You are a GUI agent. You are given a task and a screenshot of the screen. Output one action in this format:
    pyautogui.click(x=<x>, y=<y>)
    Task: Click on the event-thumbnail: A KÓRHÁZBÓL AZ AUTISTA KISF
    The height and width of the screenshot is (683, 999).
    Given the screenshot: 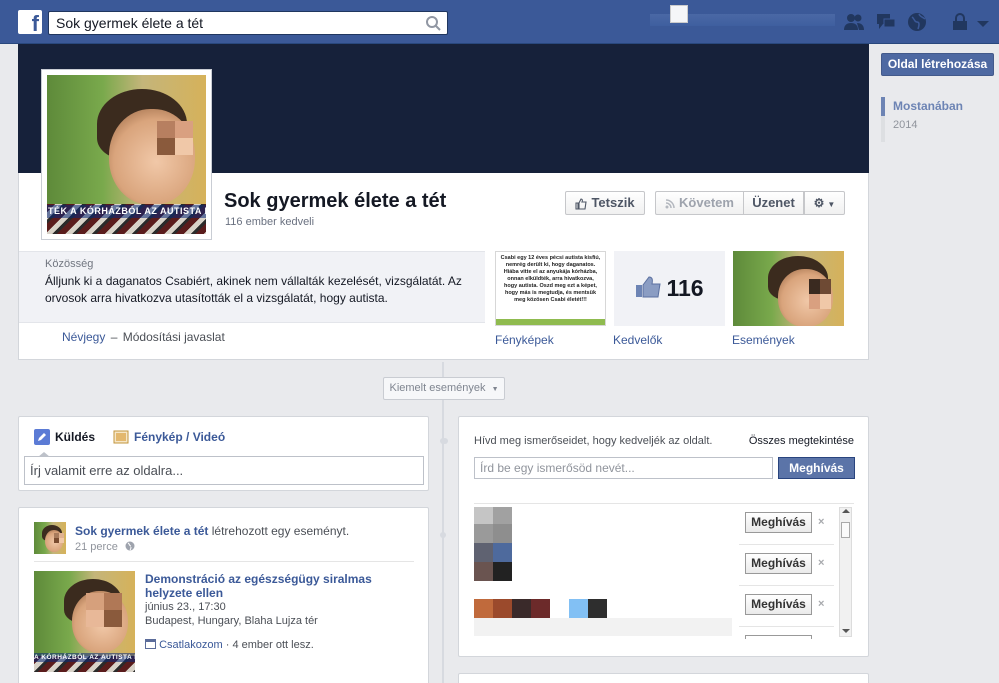 What is the action you would take?
    pyautogui.click(x=84, y=621)
    